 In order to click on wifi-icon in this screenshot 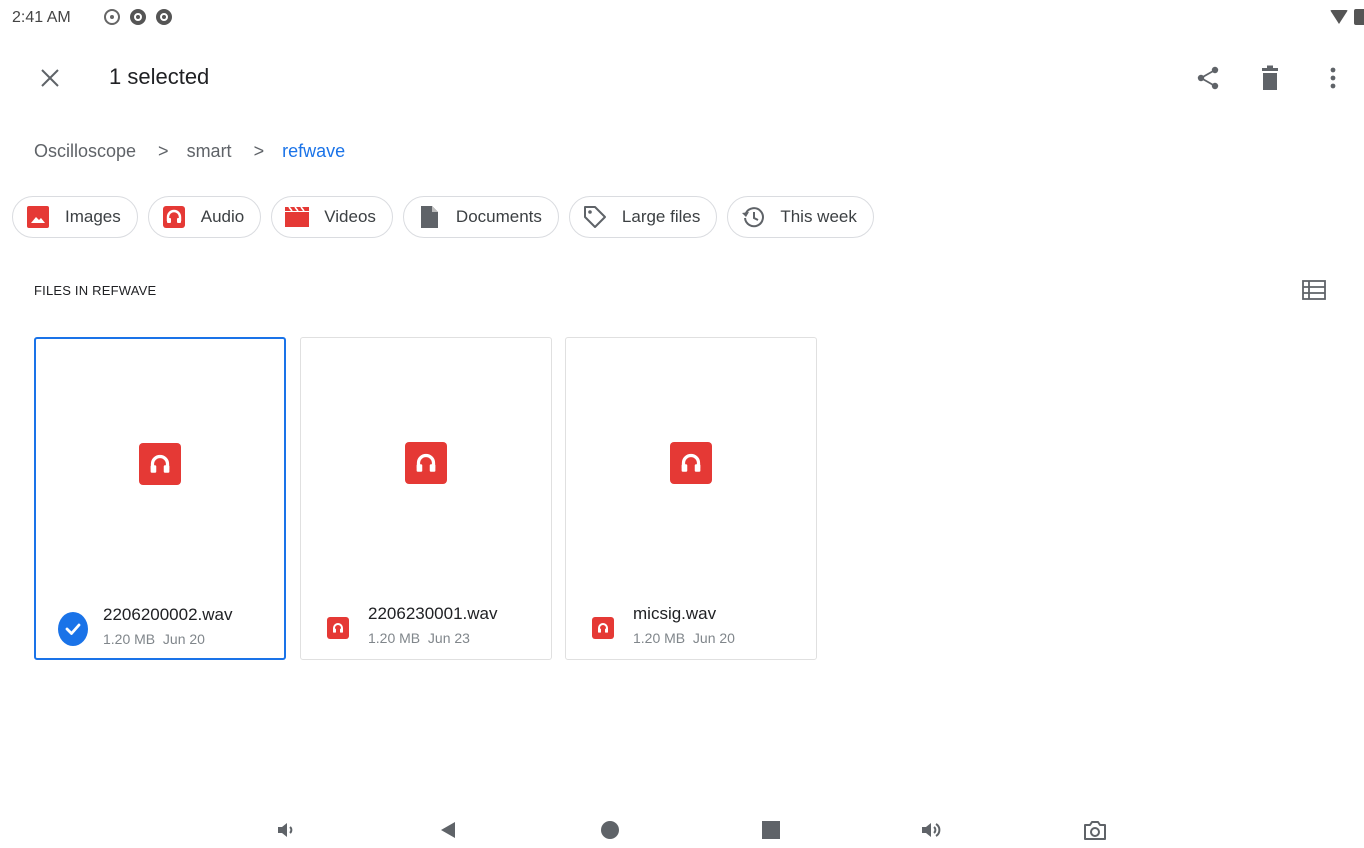, I will do `click(1339, 17)`.